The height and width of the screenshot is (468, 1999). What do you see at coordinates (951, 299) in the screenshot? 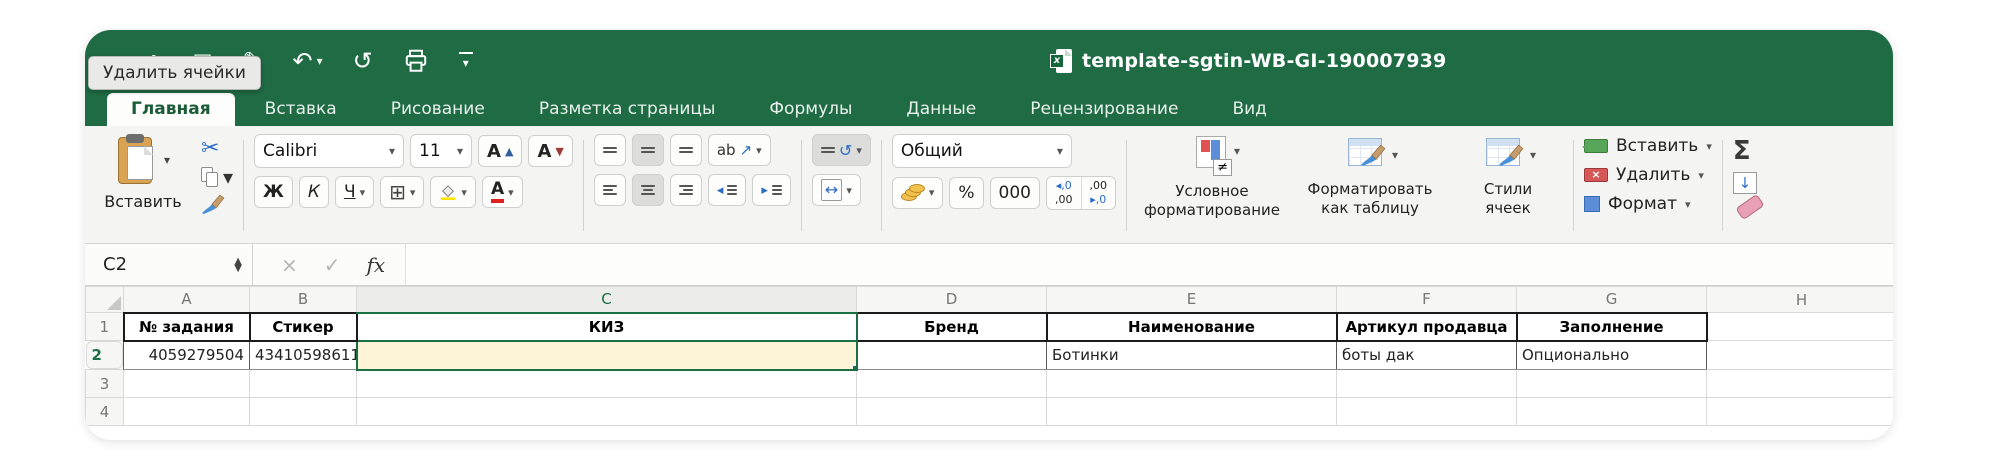
I see `col-header-d: D` at bounding box center [951, 299].